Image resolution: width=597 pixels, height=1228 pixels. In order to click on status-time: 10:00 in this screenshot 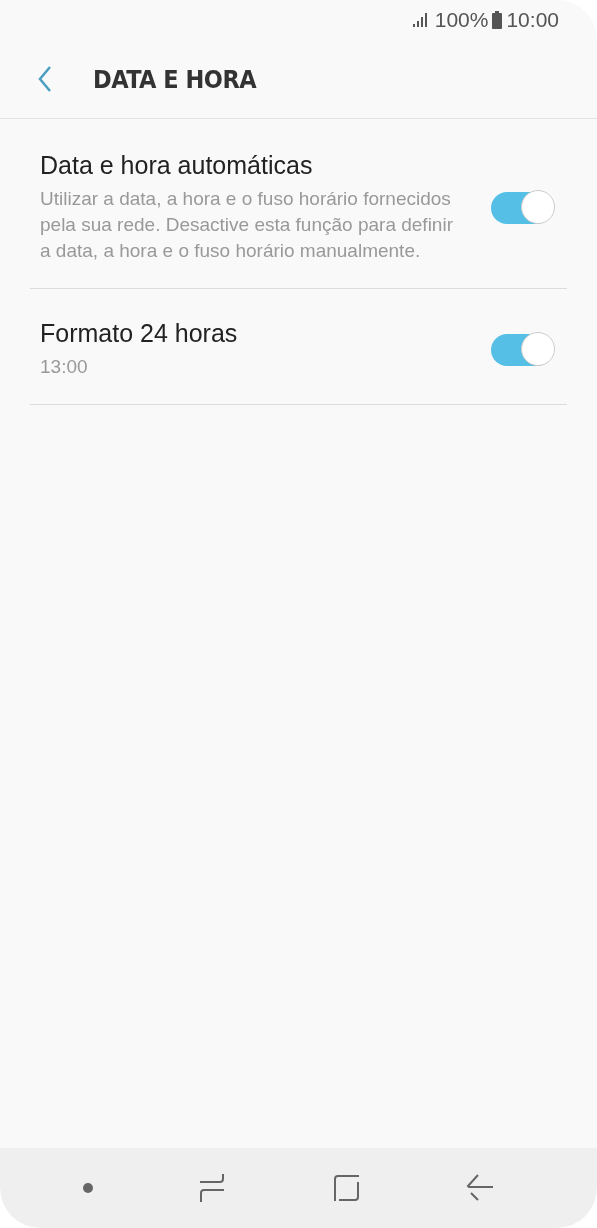, I will do `click(532, 20)`.